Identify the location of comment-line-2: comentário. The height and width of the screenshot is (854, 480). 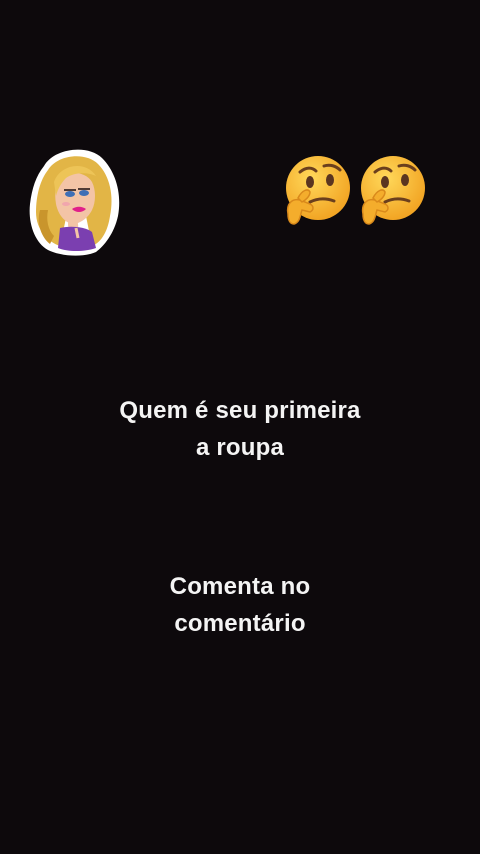
(240, 623).